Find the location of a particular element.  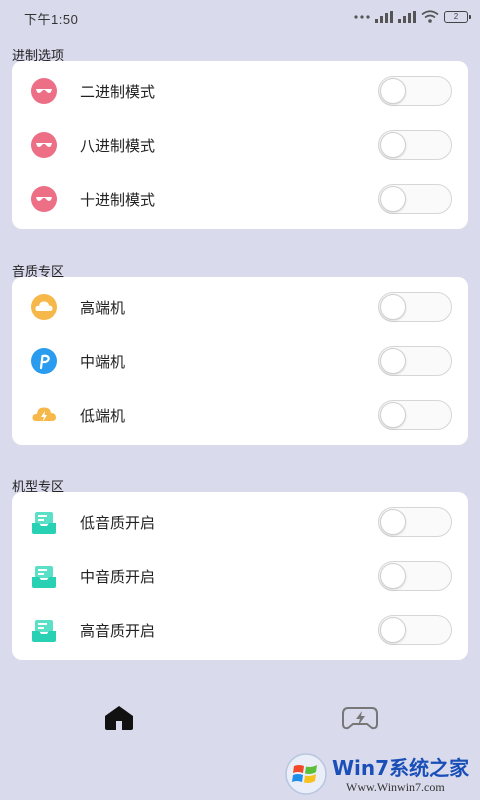

battery-icon: 2 is located at coordinates (457, 16).